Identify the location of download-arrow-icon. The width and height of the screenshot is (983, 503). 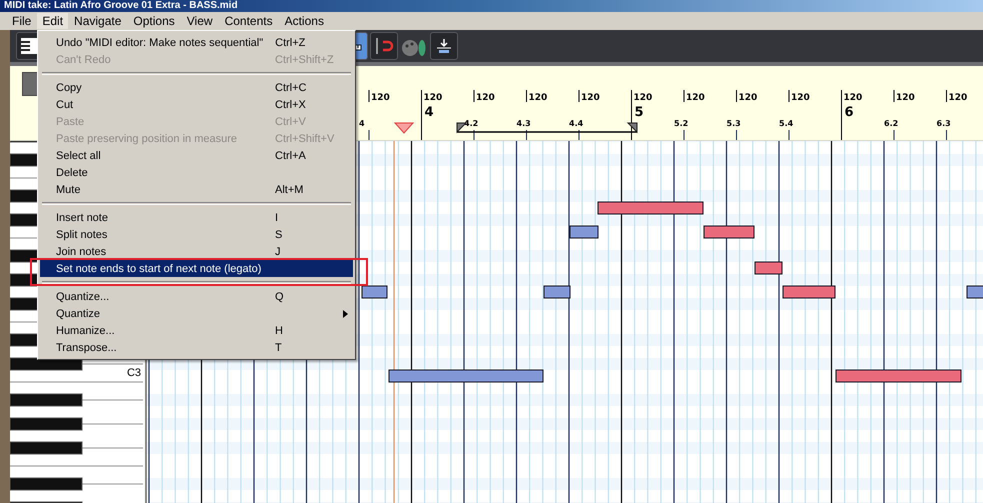
(444, 46).